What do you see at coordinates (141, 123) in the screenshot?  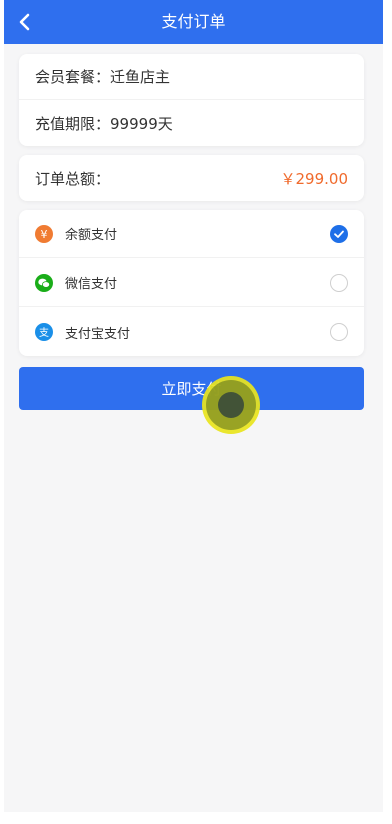 I see `period-value: 99999天` at bounding box center [141, 123].